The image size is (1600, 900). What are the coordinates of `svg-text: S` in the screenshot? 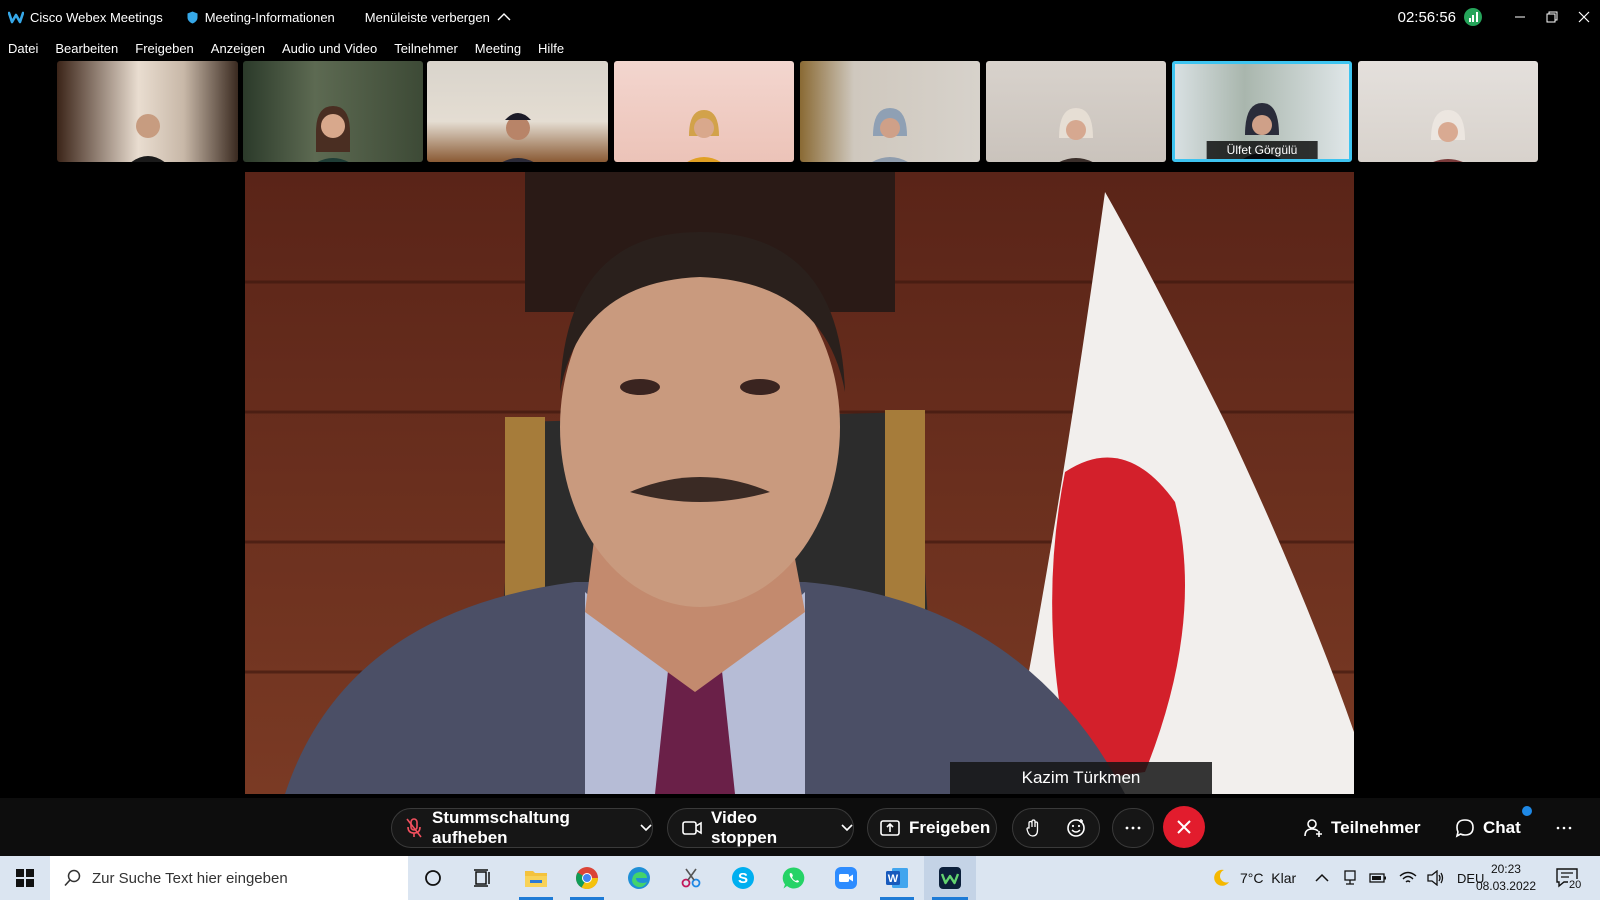 It's located at (743, 878).